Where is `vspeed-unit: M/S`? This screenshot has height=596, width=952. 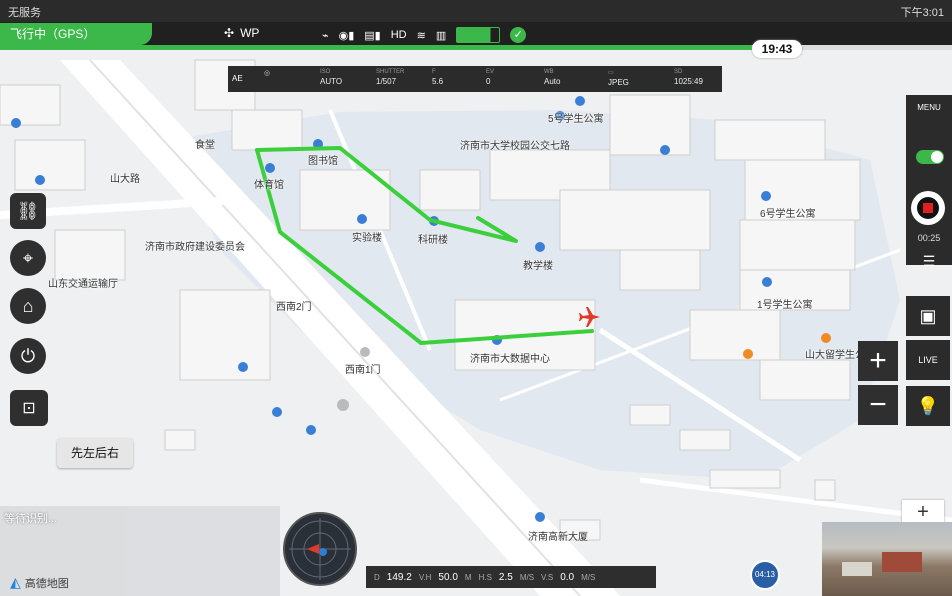
vspeed-unit: M/S is located at coordinates (588, 577).